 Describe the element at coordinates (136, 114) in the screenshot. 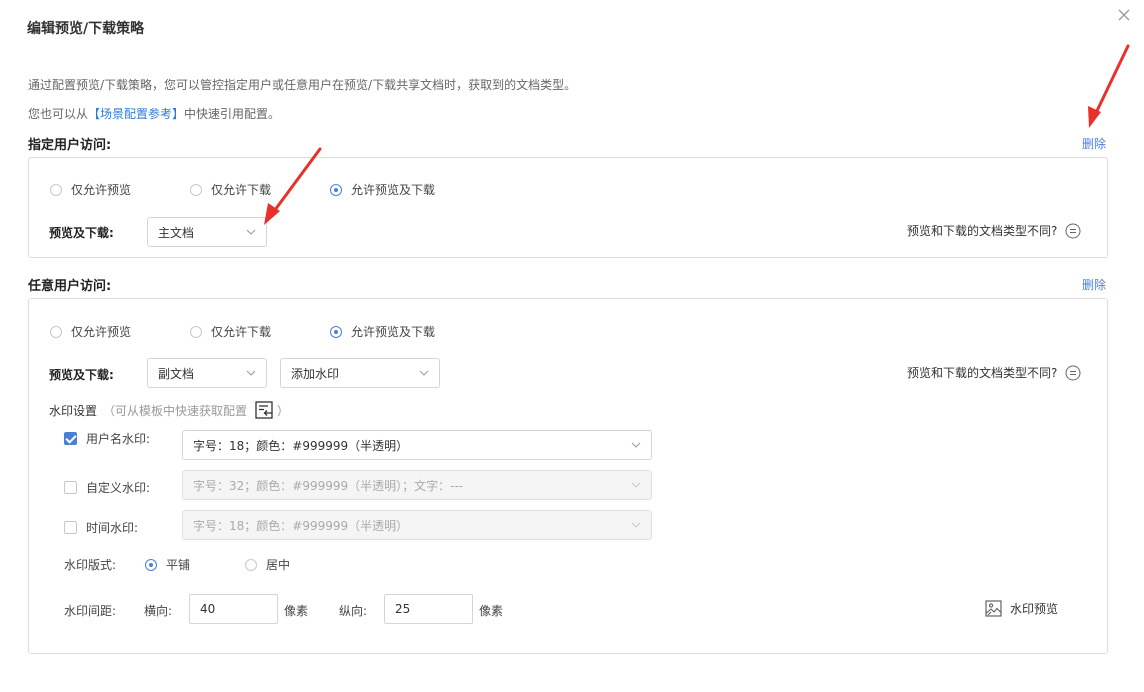

I see `scene-config-reference-link: 【场景配置参考】` at that location.